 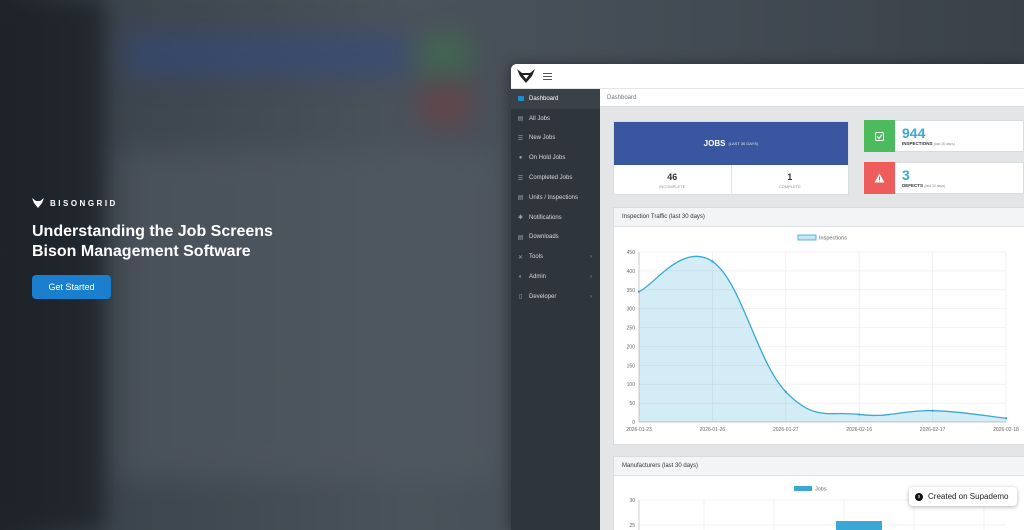 I want to click on sidebar-item-label: Admin, so click(x=538, y=277).